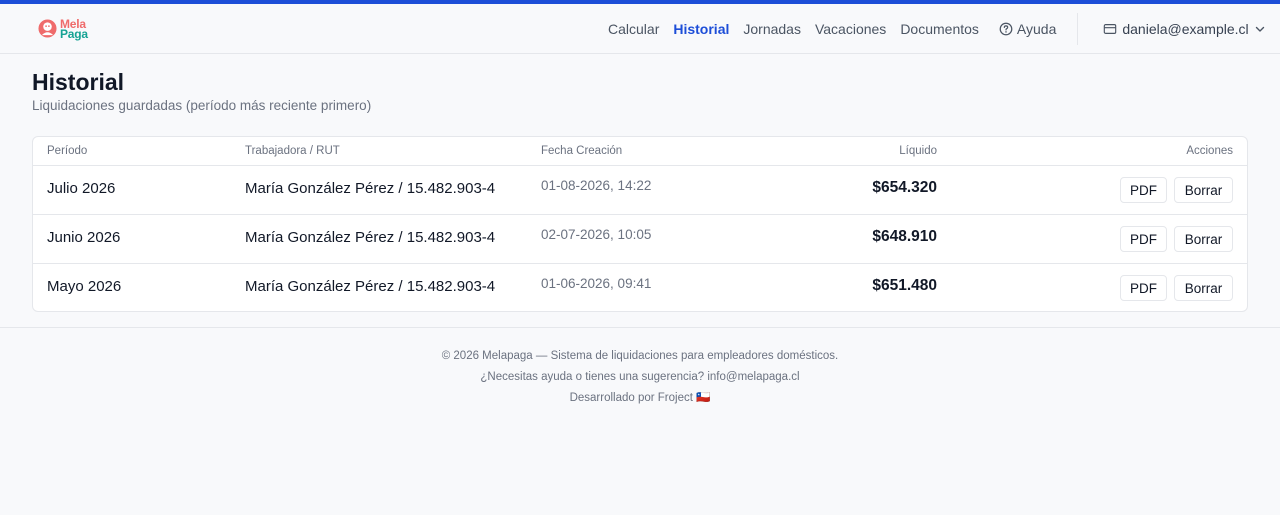 The image size is (1280, 515). I want to click on page-title: Historial, so click(78, 82).